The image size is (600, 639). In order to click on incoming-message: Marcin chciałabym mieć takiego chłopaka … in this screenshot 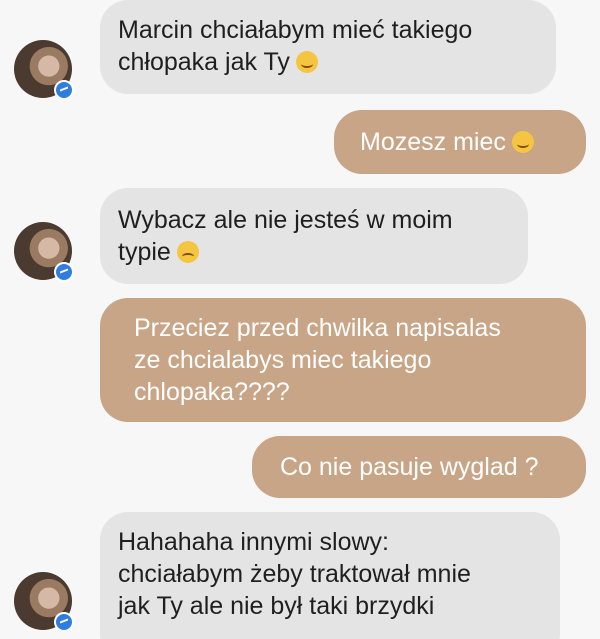, I will do `click(328, 47)`.